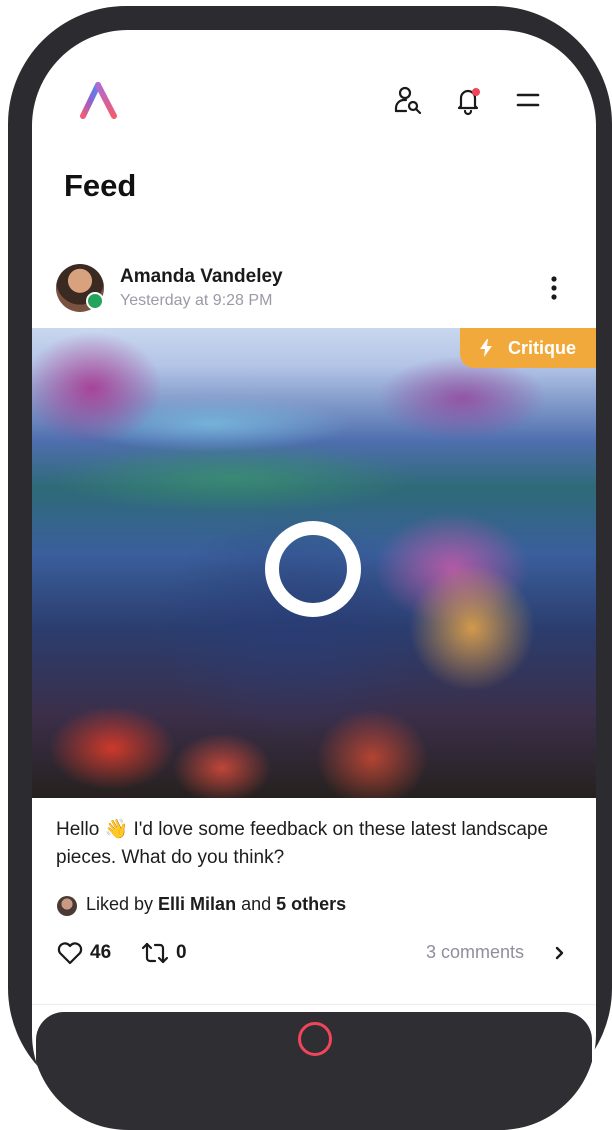 Image resolution: width=612 pixels, height=1130 pixels. I want to click on menu-button, so click(528, 100).